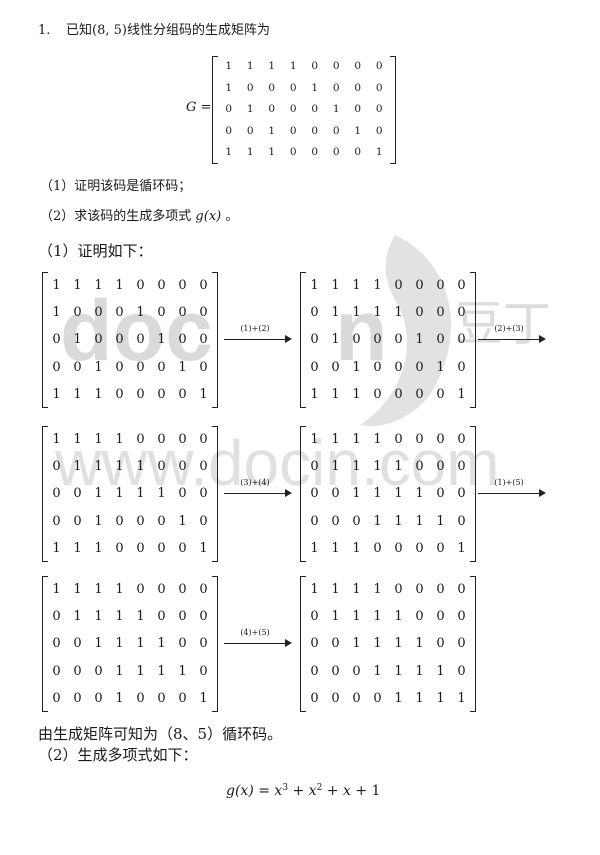  What do you see at coordinates (116, 216) in the screenshot?
I see `question-2-text: （2）求该码的生成多项式` at bounding box center [116, 216].